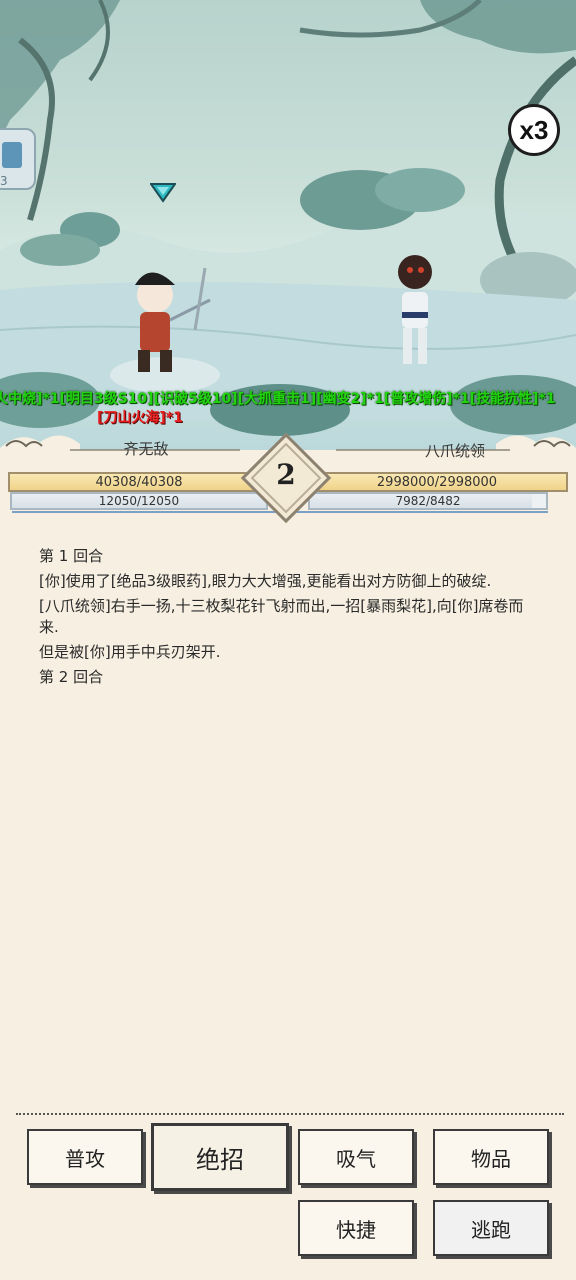 This screenshot has width=576, height=1280. I want to click on player-mp-bar: 12050/12050, so click(139, 501).